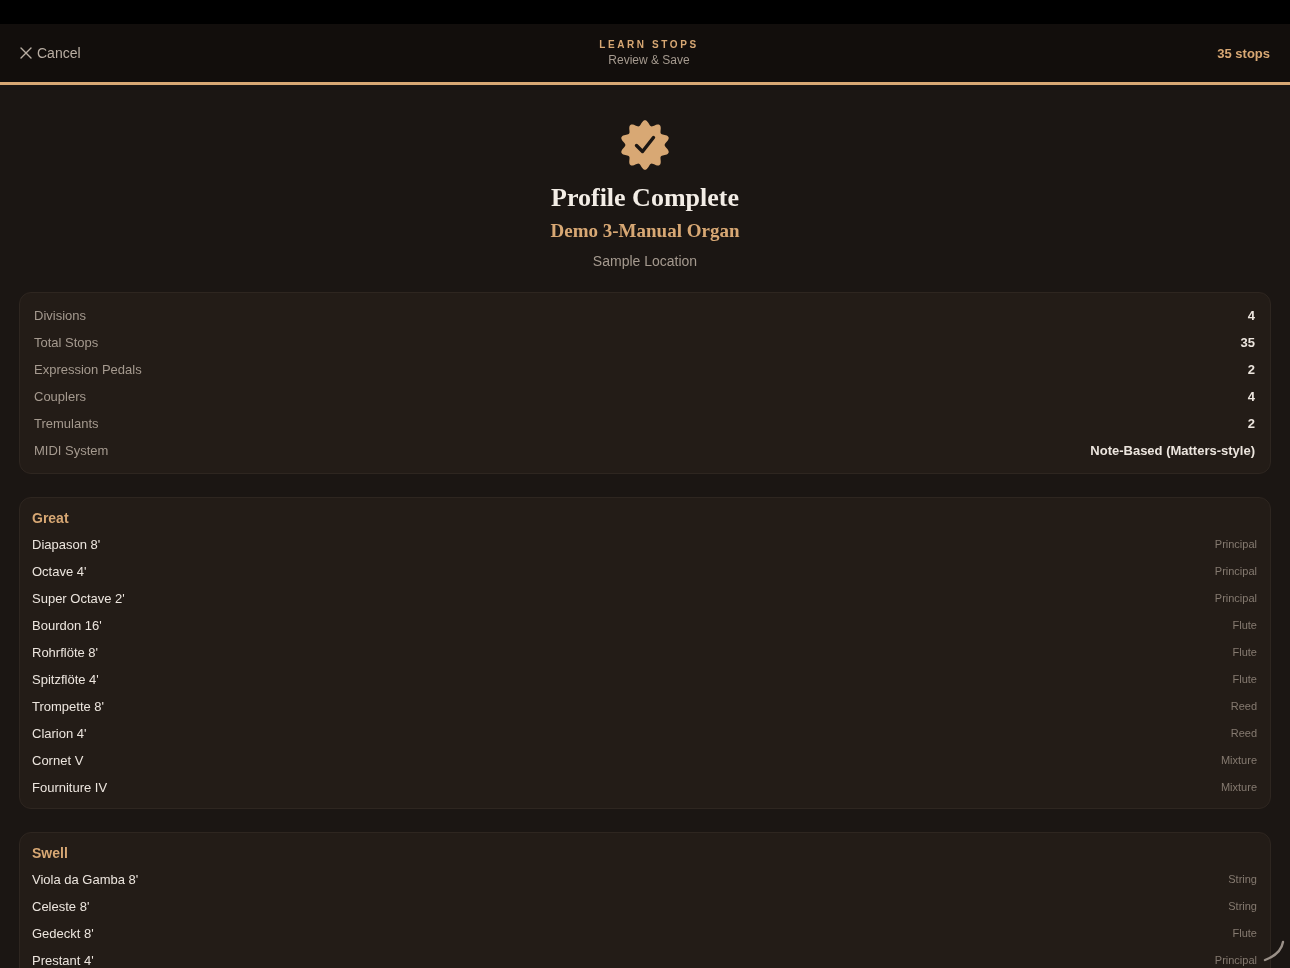 This screenshot has height=968, width=1290. What do you see at coordinates (1243, 53) in the screenshot?
I see `stop-count: 35 stops` at bounding box center [1243, 53].